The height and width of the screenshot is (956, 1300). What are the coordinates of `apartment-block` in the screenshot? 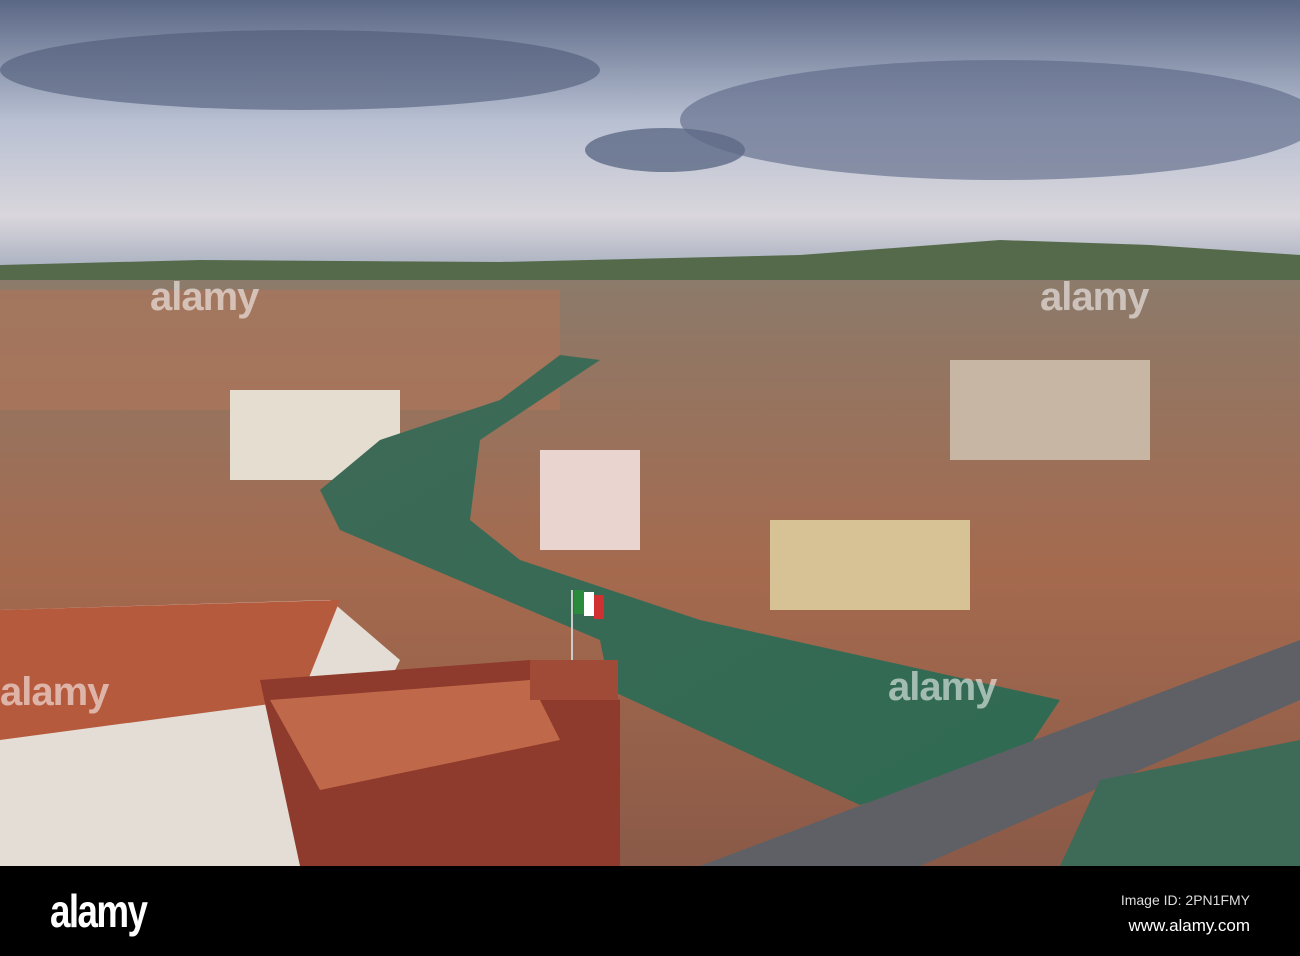 It's located at (1050, 410).